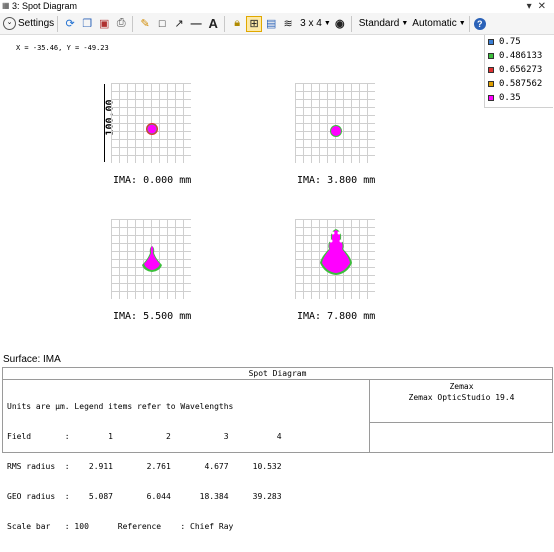 The height and width of the screenshot is (552, 554). What do you see at coordinates (336, 180) in the screenshot?
I see `ima-label-field-2: IMA: 3.800 mm` at bounding box center [336, 180].